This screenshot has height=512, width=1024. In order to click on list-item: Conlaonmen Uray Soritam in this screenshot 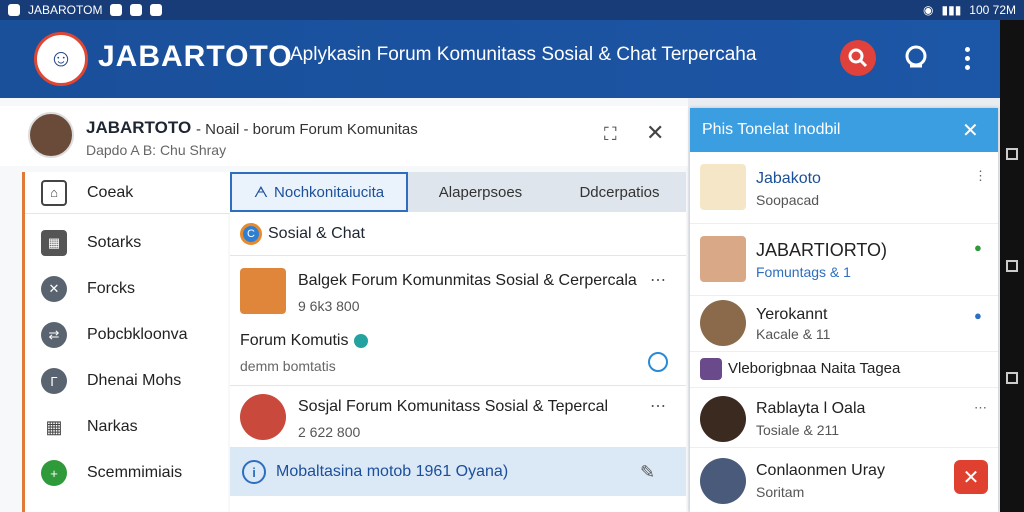, I will do `click(844, 480)`.